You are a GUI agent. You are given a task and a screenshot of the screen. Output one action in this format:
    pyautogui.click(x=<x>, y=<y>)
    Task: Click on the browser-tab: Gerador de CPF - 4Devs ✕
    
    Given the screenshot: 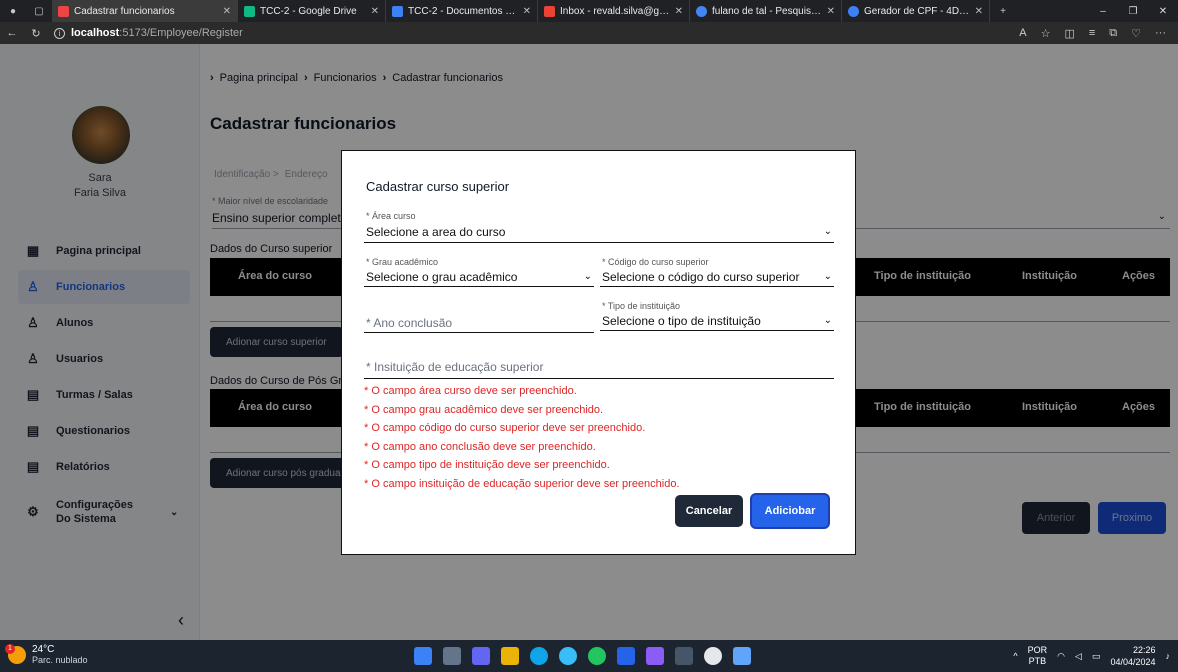 What is the action you would take?
    pyautogui.click(x=916, y=11)
    